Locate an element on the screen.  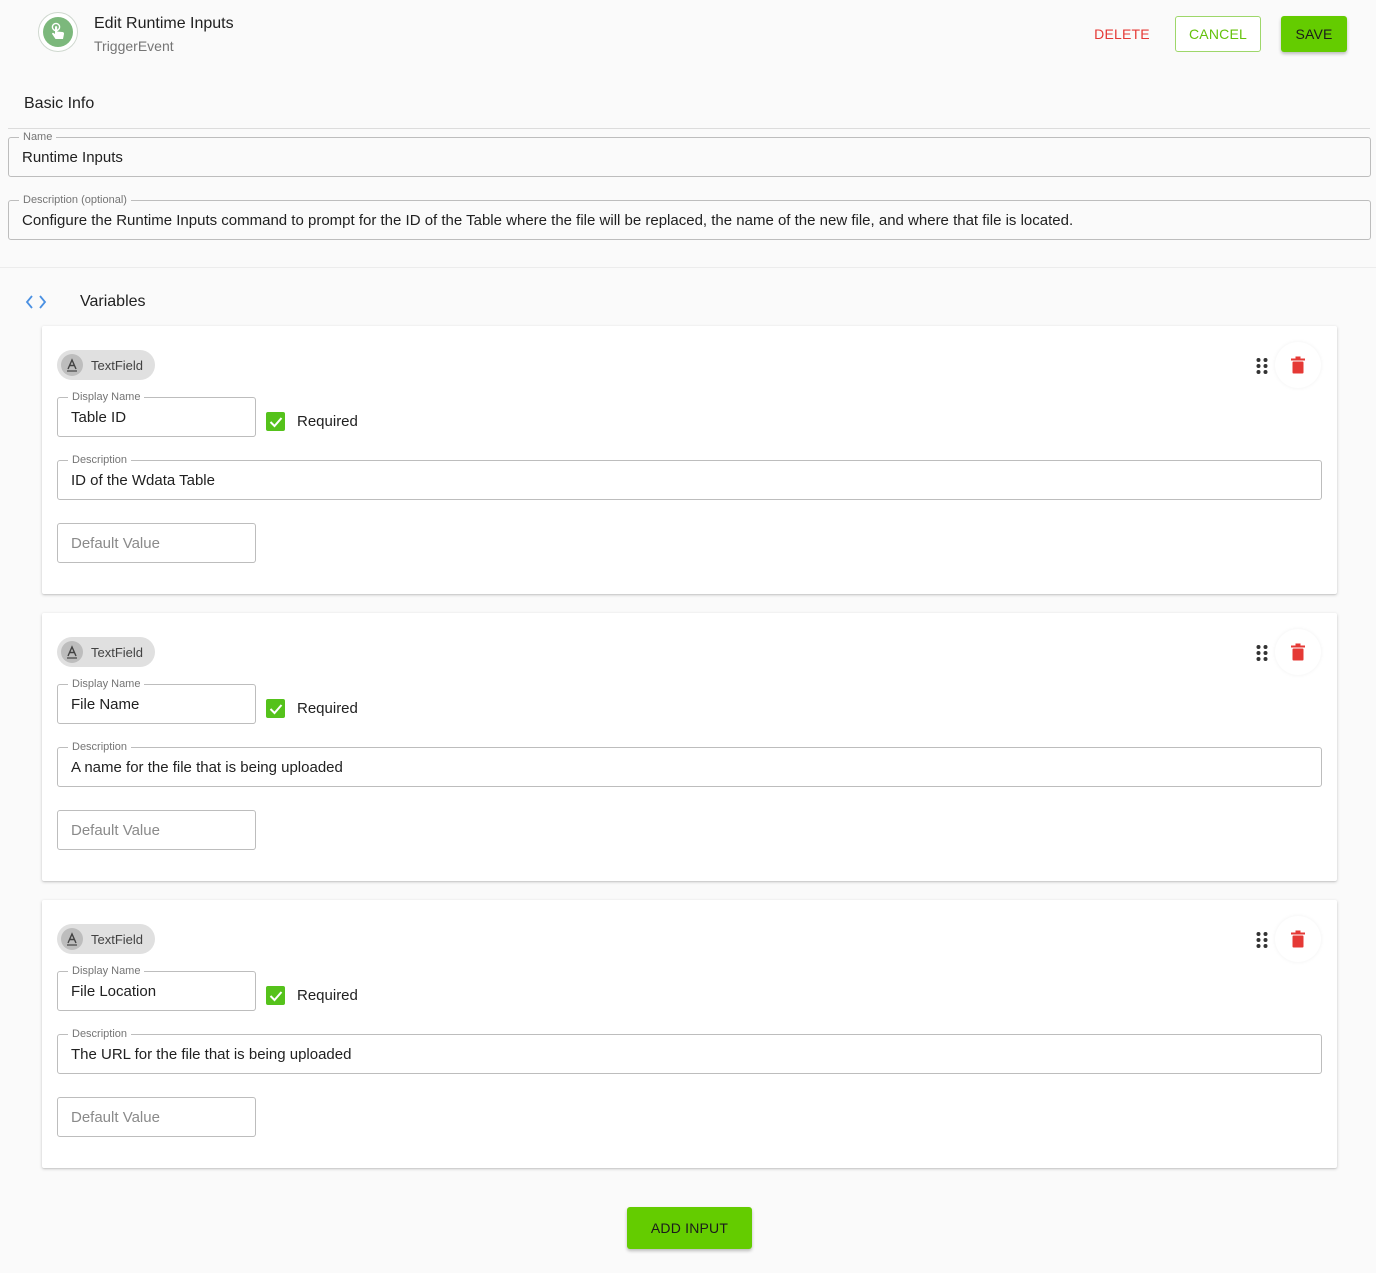
variable-description-field: Description ID of the Wdata Table is located at coordinates (689, 477).